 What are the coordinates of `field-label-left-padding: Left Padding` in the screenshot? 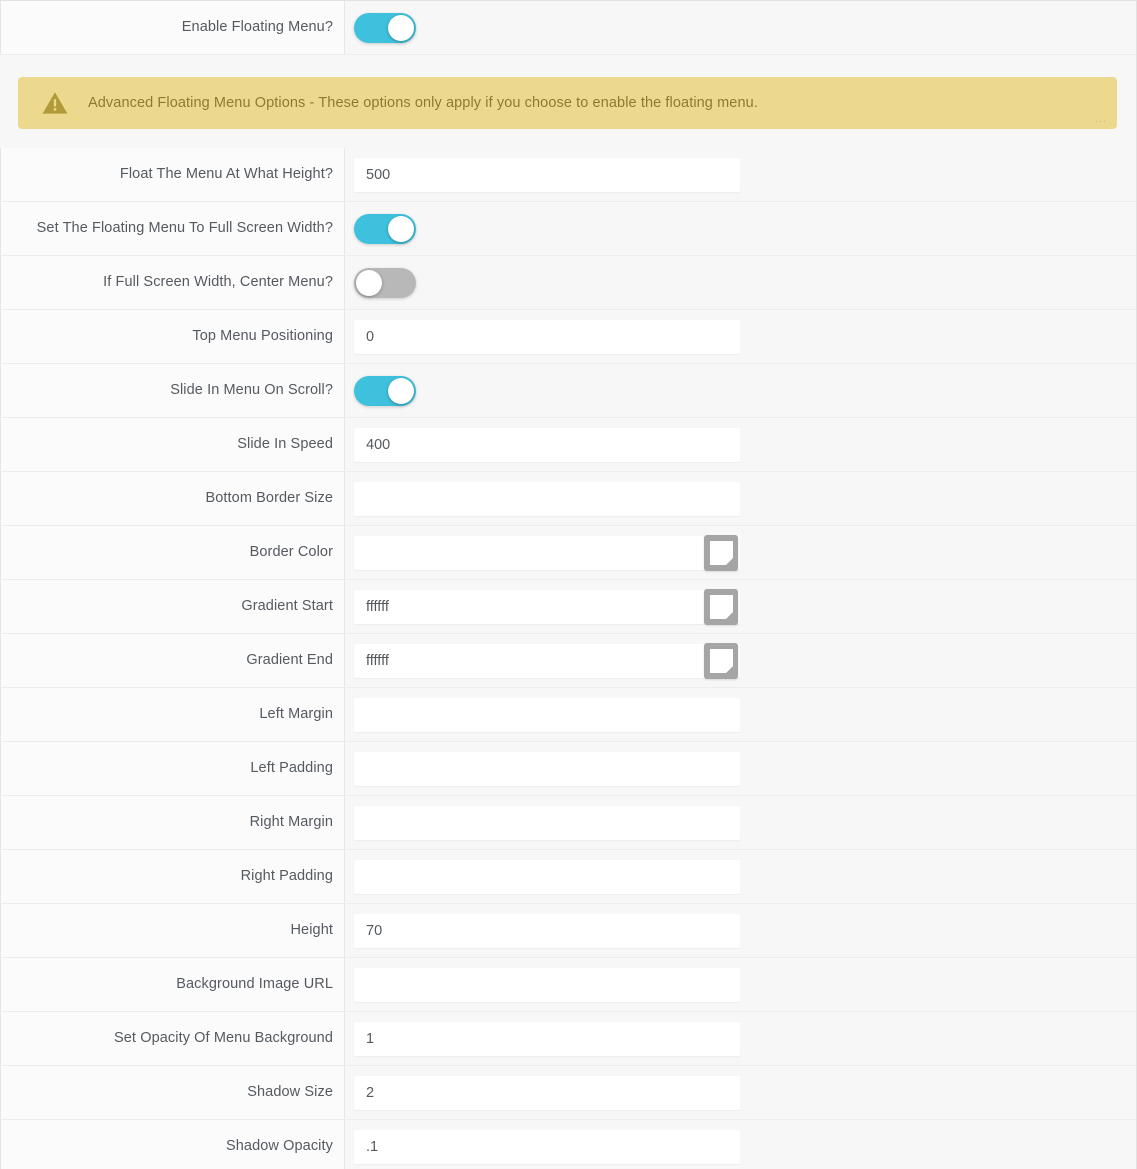 It's located at (291, 767).